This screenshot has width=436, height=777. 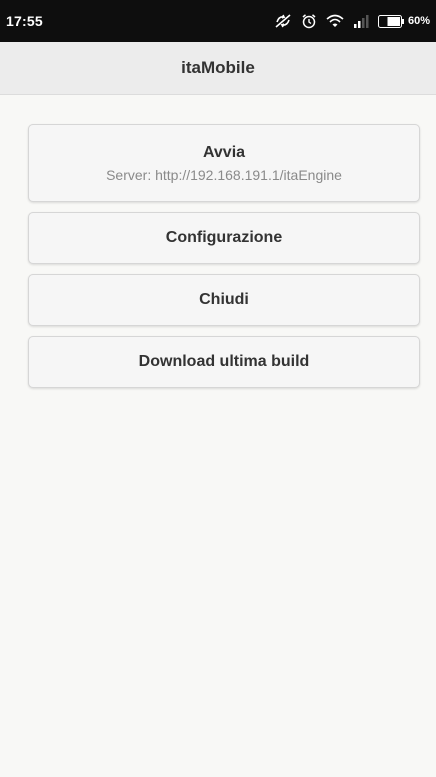 I want to click on close-button-label: Chiudi, so click(x=224, y=299).